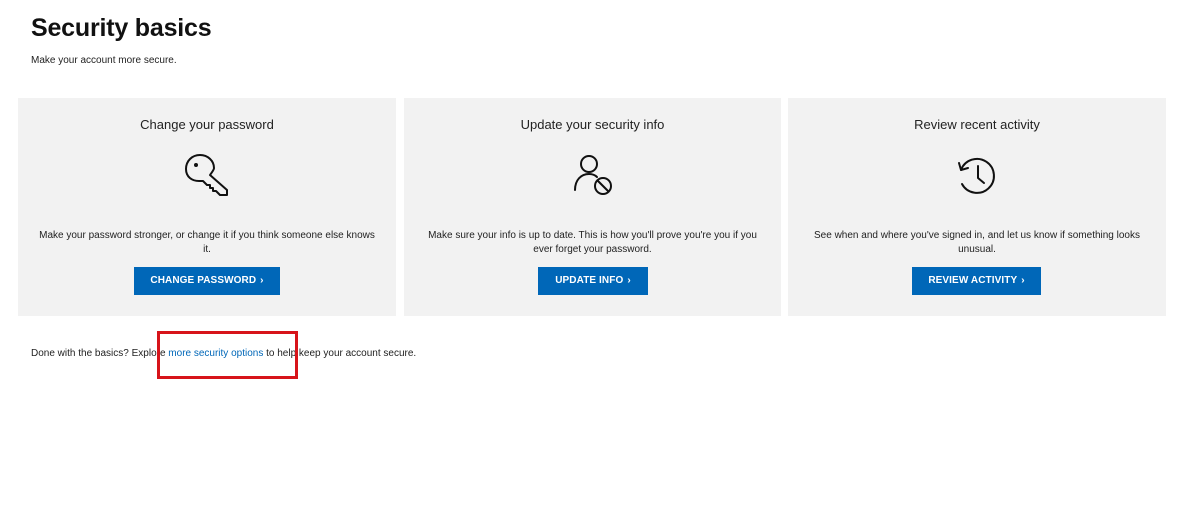 The width and height of the screenshot is (1200, 509). I want to click on button-label: UPDATE INFO, so click(589, 280).